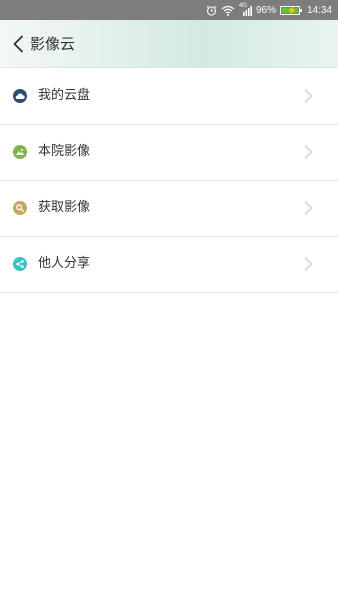  I want to click on image-icon, so click(20, 152).